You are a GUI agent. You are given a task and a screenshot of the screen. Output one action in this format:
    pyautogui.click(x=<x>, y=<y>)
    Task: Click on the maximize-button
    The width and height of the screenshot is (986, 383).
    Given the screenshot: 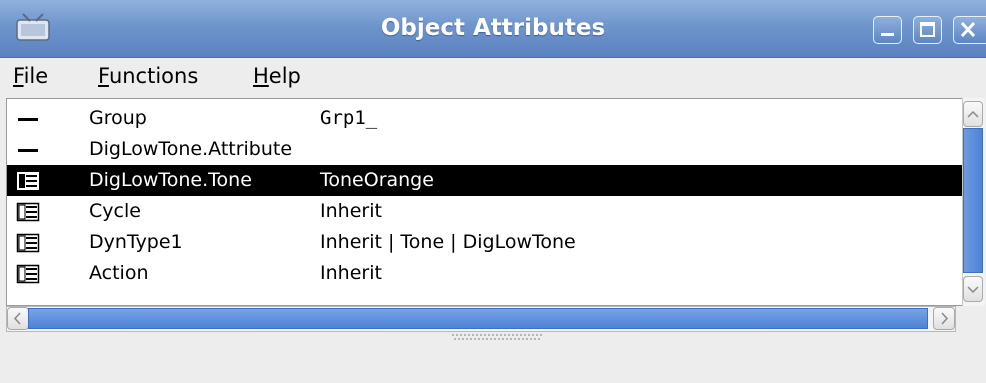 What is the action you would take?
    pyautogui.click(x=927, y=30)
    